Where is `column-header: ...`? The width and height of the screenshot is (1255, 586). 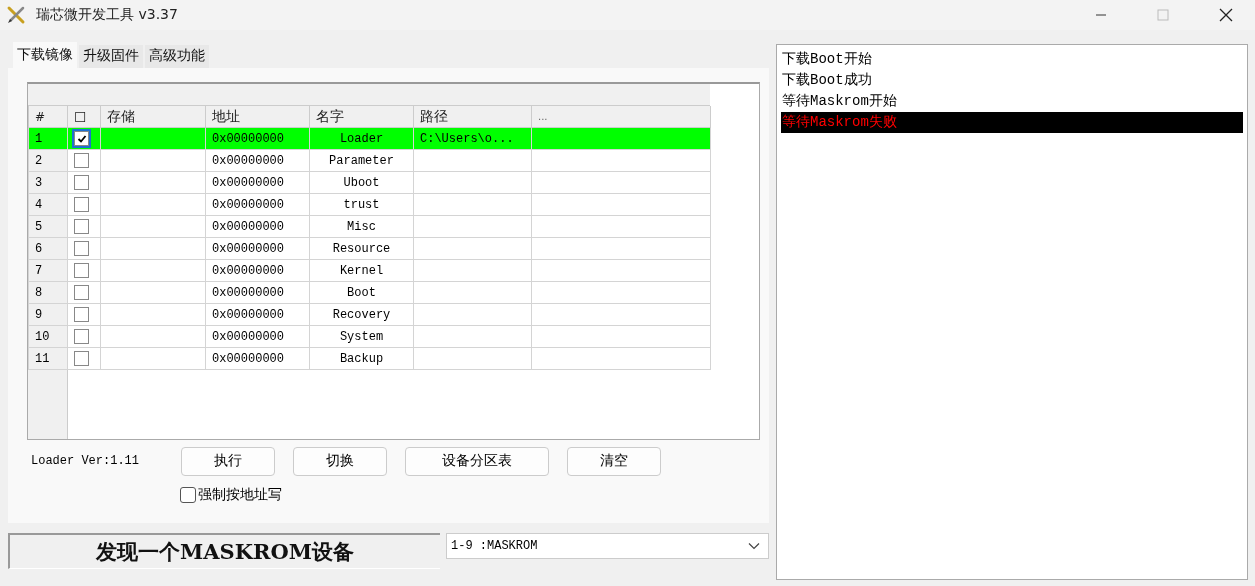
column-header: ... is located at coordinates (621, 117).